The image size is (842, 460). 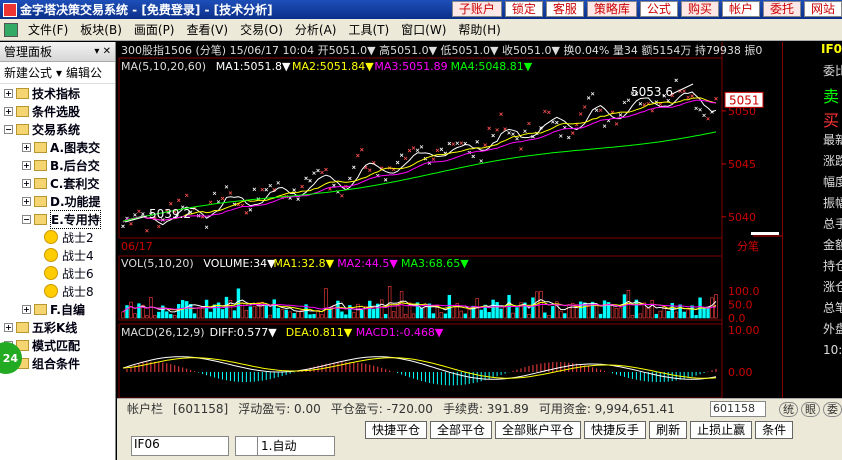 What do you see at coordinates (59, 165) in the screenshot?
I see `tree-node: + B.后台交` at bounding box center [59, 165].